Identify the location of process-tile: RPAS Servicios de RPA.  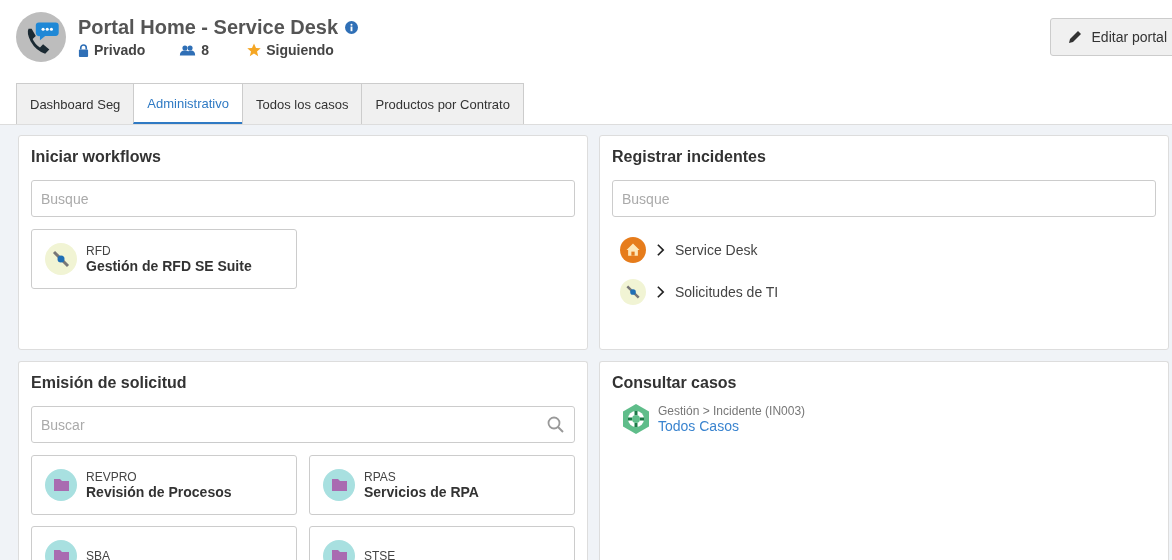
(442, 485).